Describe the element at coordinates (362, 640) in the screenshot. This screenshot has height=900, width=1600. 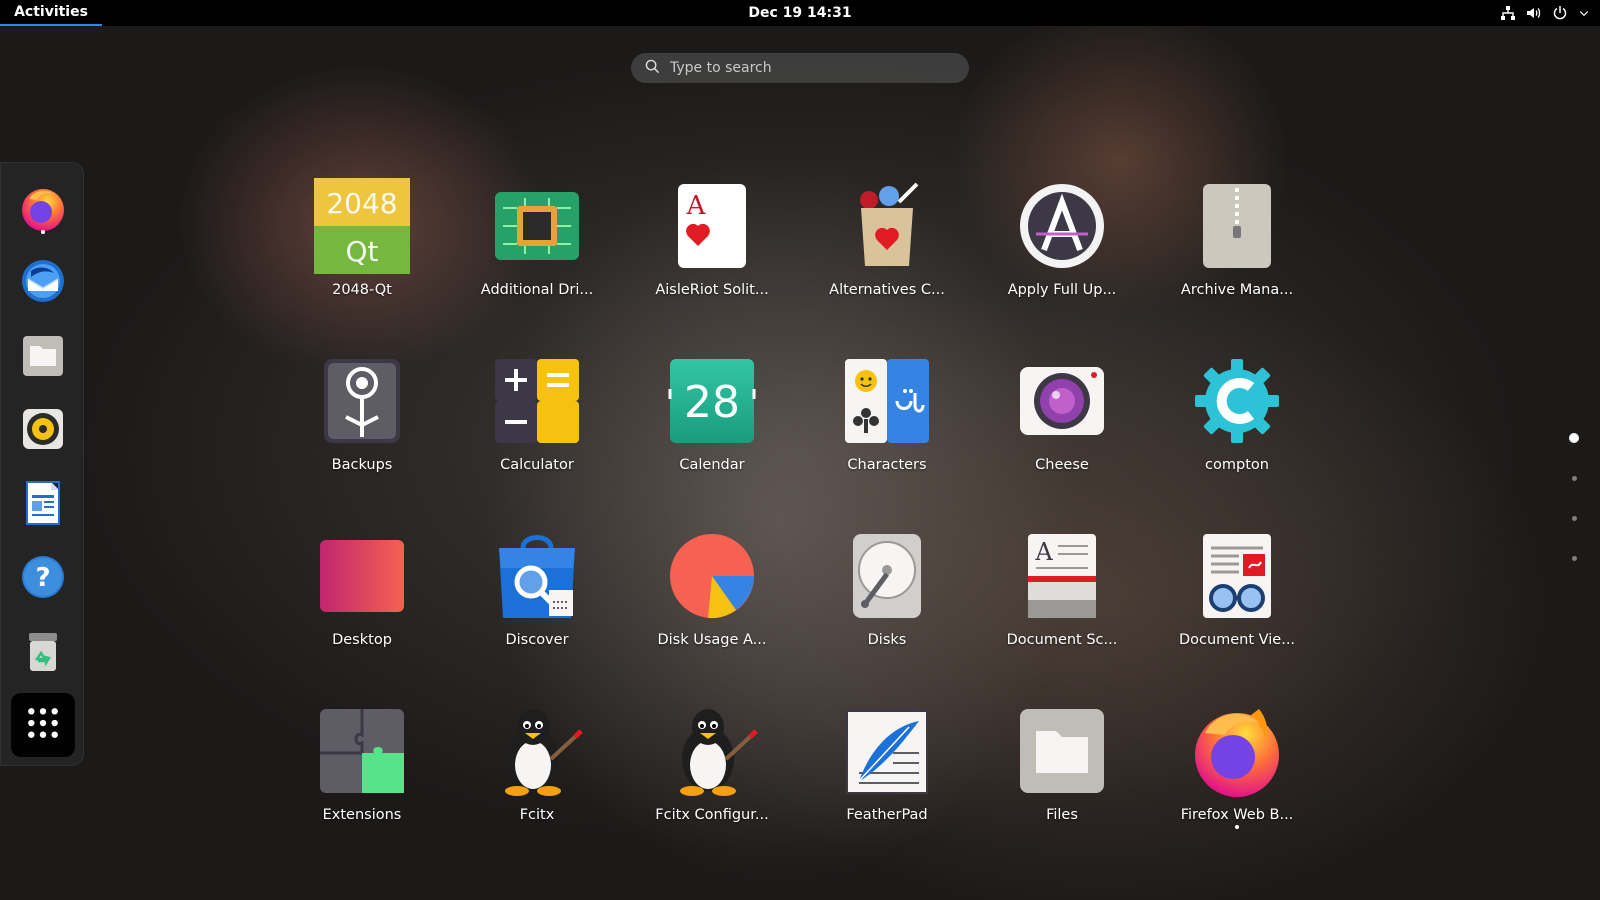
I see `app-label: Desktop` at that location.